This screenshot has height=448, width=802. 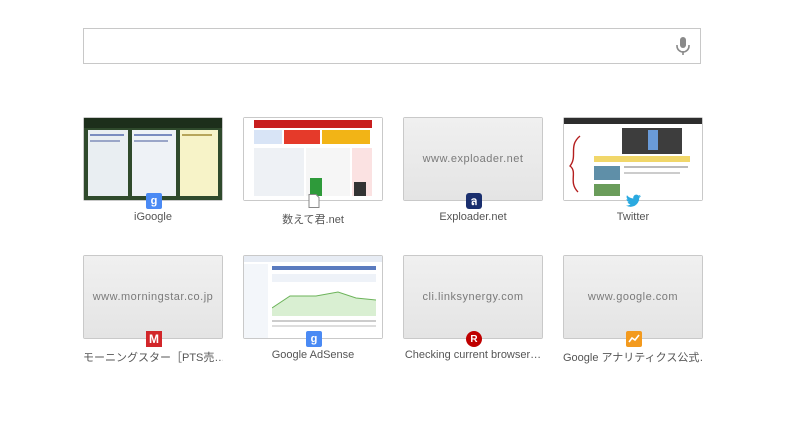 I want to click on search-input, so click(x=392, y=46).